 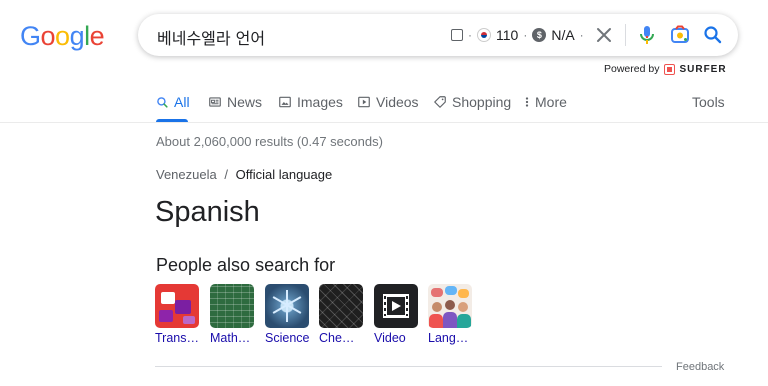 I want to click on tab-label: Shopping, so click(x=482, y=102).